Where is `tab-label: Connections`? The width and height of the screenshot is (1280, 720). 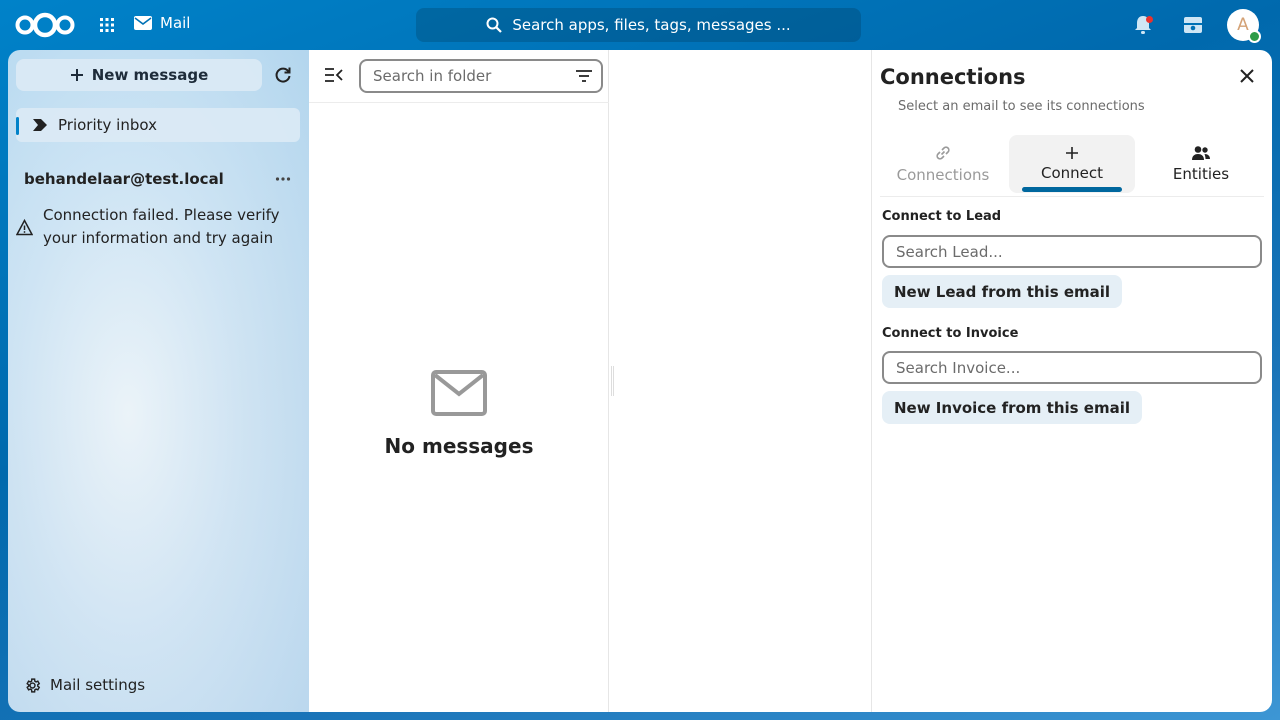
tab-label: Connections is located at coordinates (943, 175).